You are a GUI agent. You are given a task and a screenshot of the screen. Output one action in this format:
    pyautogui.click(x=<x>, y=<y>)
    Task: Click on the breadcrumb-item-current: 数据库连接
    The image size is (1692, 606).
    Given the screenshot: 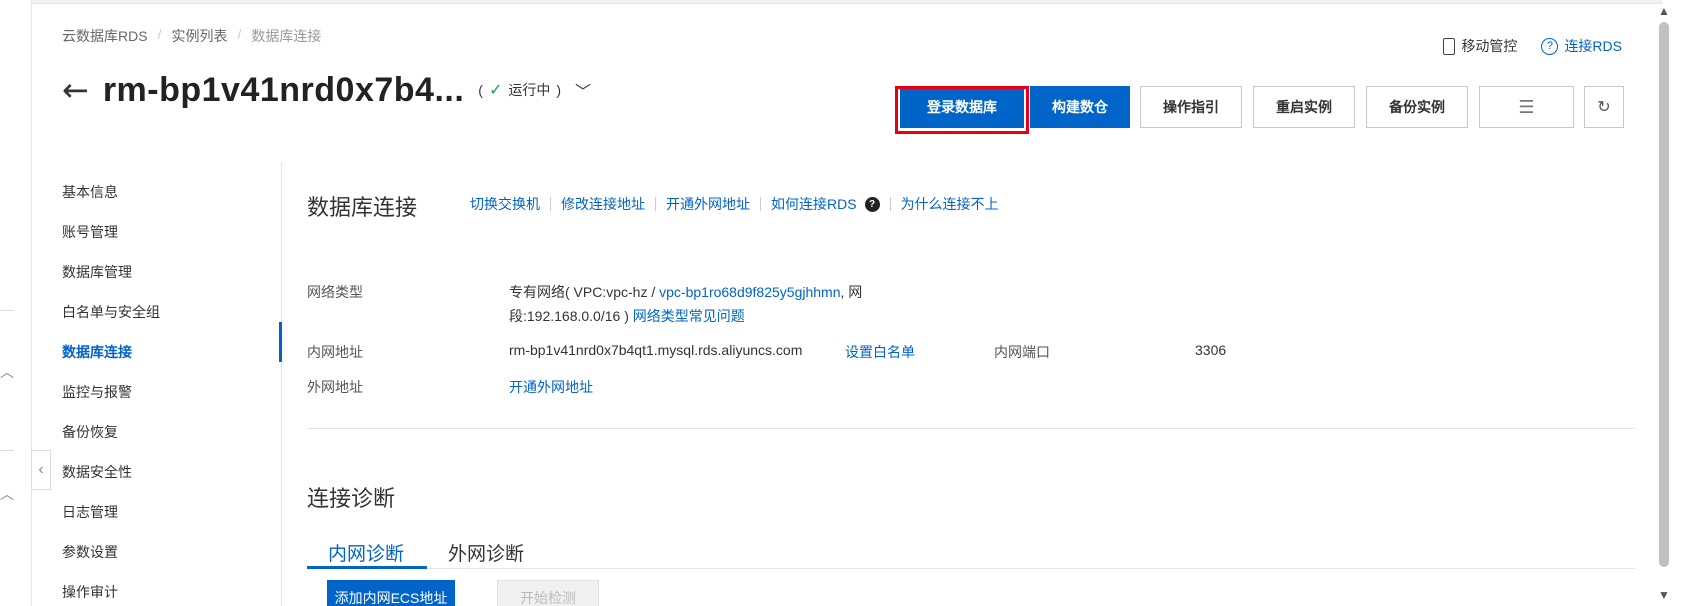 What is the action you would take?
    pyautogui.click(x=286, y=36)
    